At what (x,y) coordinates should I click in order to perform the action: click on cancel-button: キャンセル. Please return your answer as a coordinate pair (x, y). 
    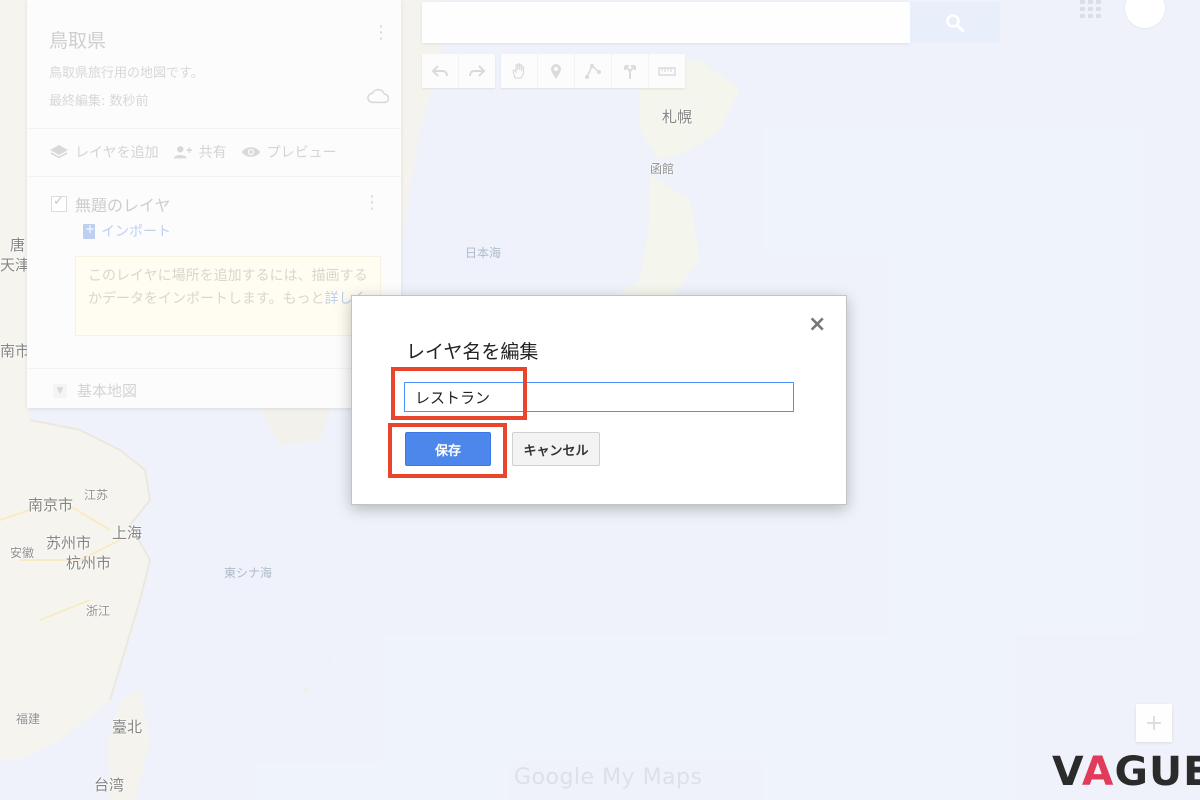
    Looking at the image, I should click on (556, 449).